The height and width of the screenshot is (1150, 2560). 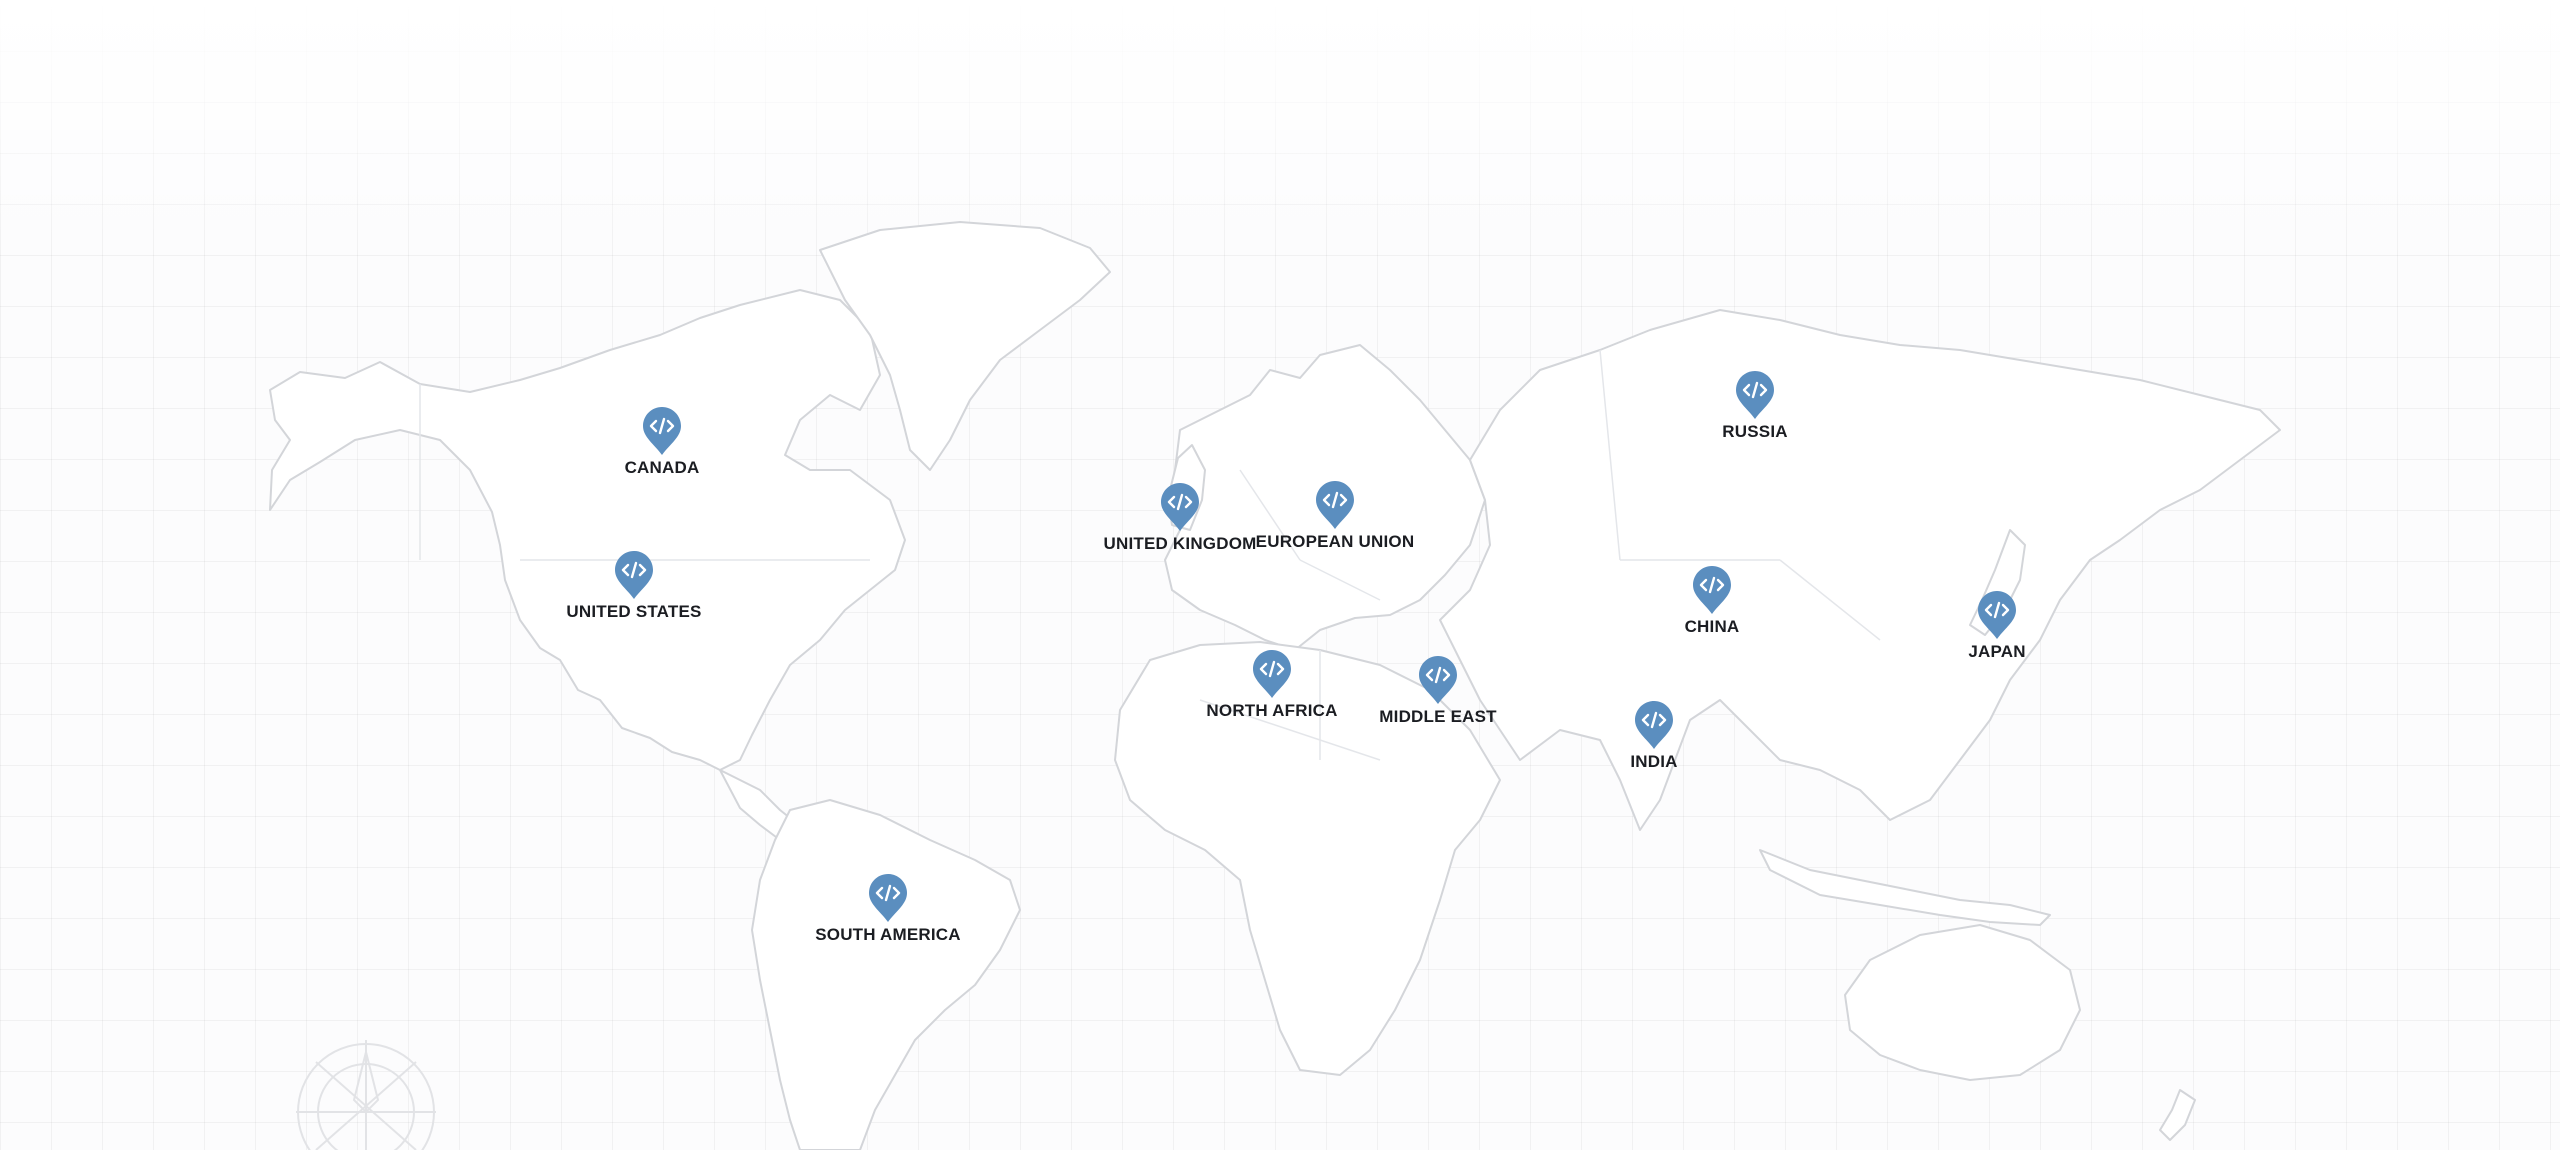 I want to click on marker-south-america: SOUTH AMERICA, so click(x=888, y=909).